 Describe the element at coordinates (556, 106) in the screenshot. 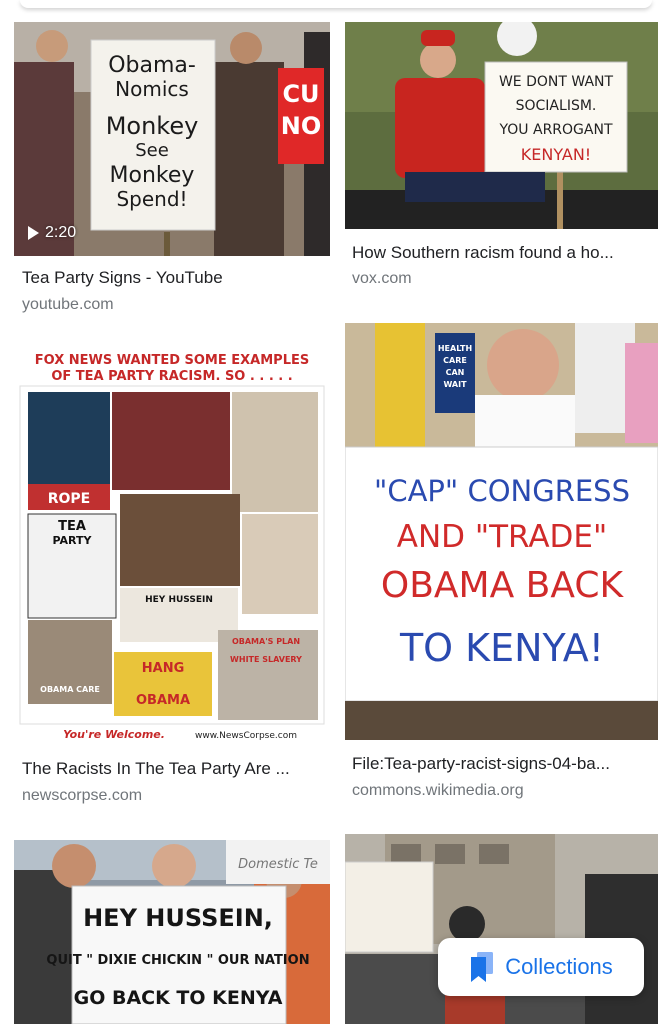

I see `sign-line: SOCIALISM.` at that location.